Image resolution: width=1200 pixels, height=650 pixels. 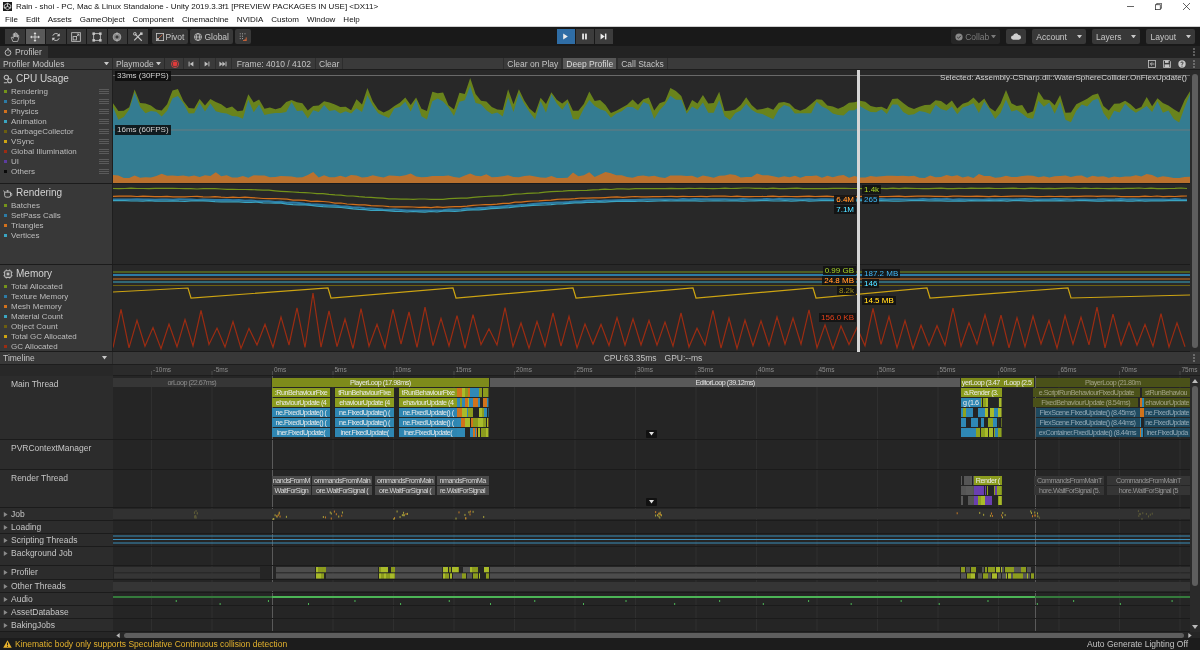 I want to click on menu-item: Edit, so click(x=32, y=19).